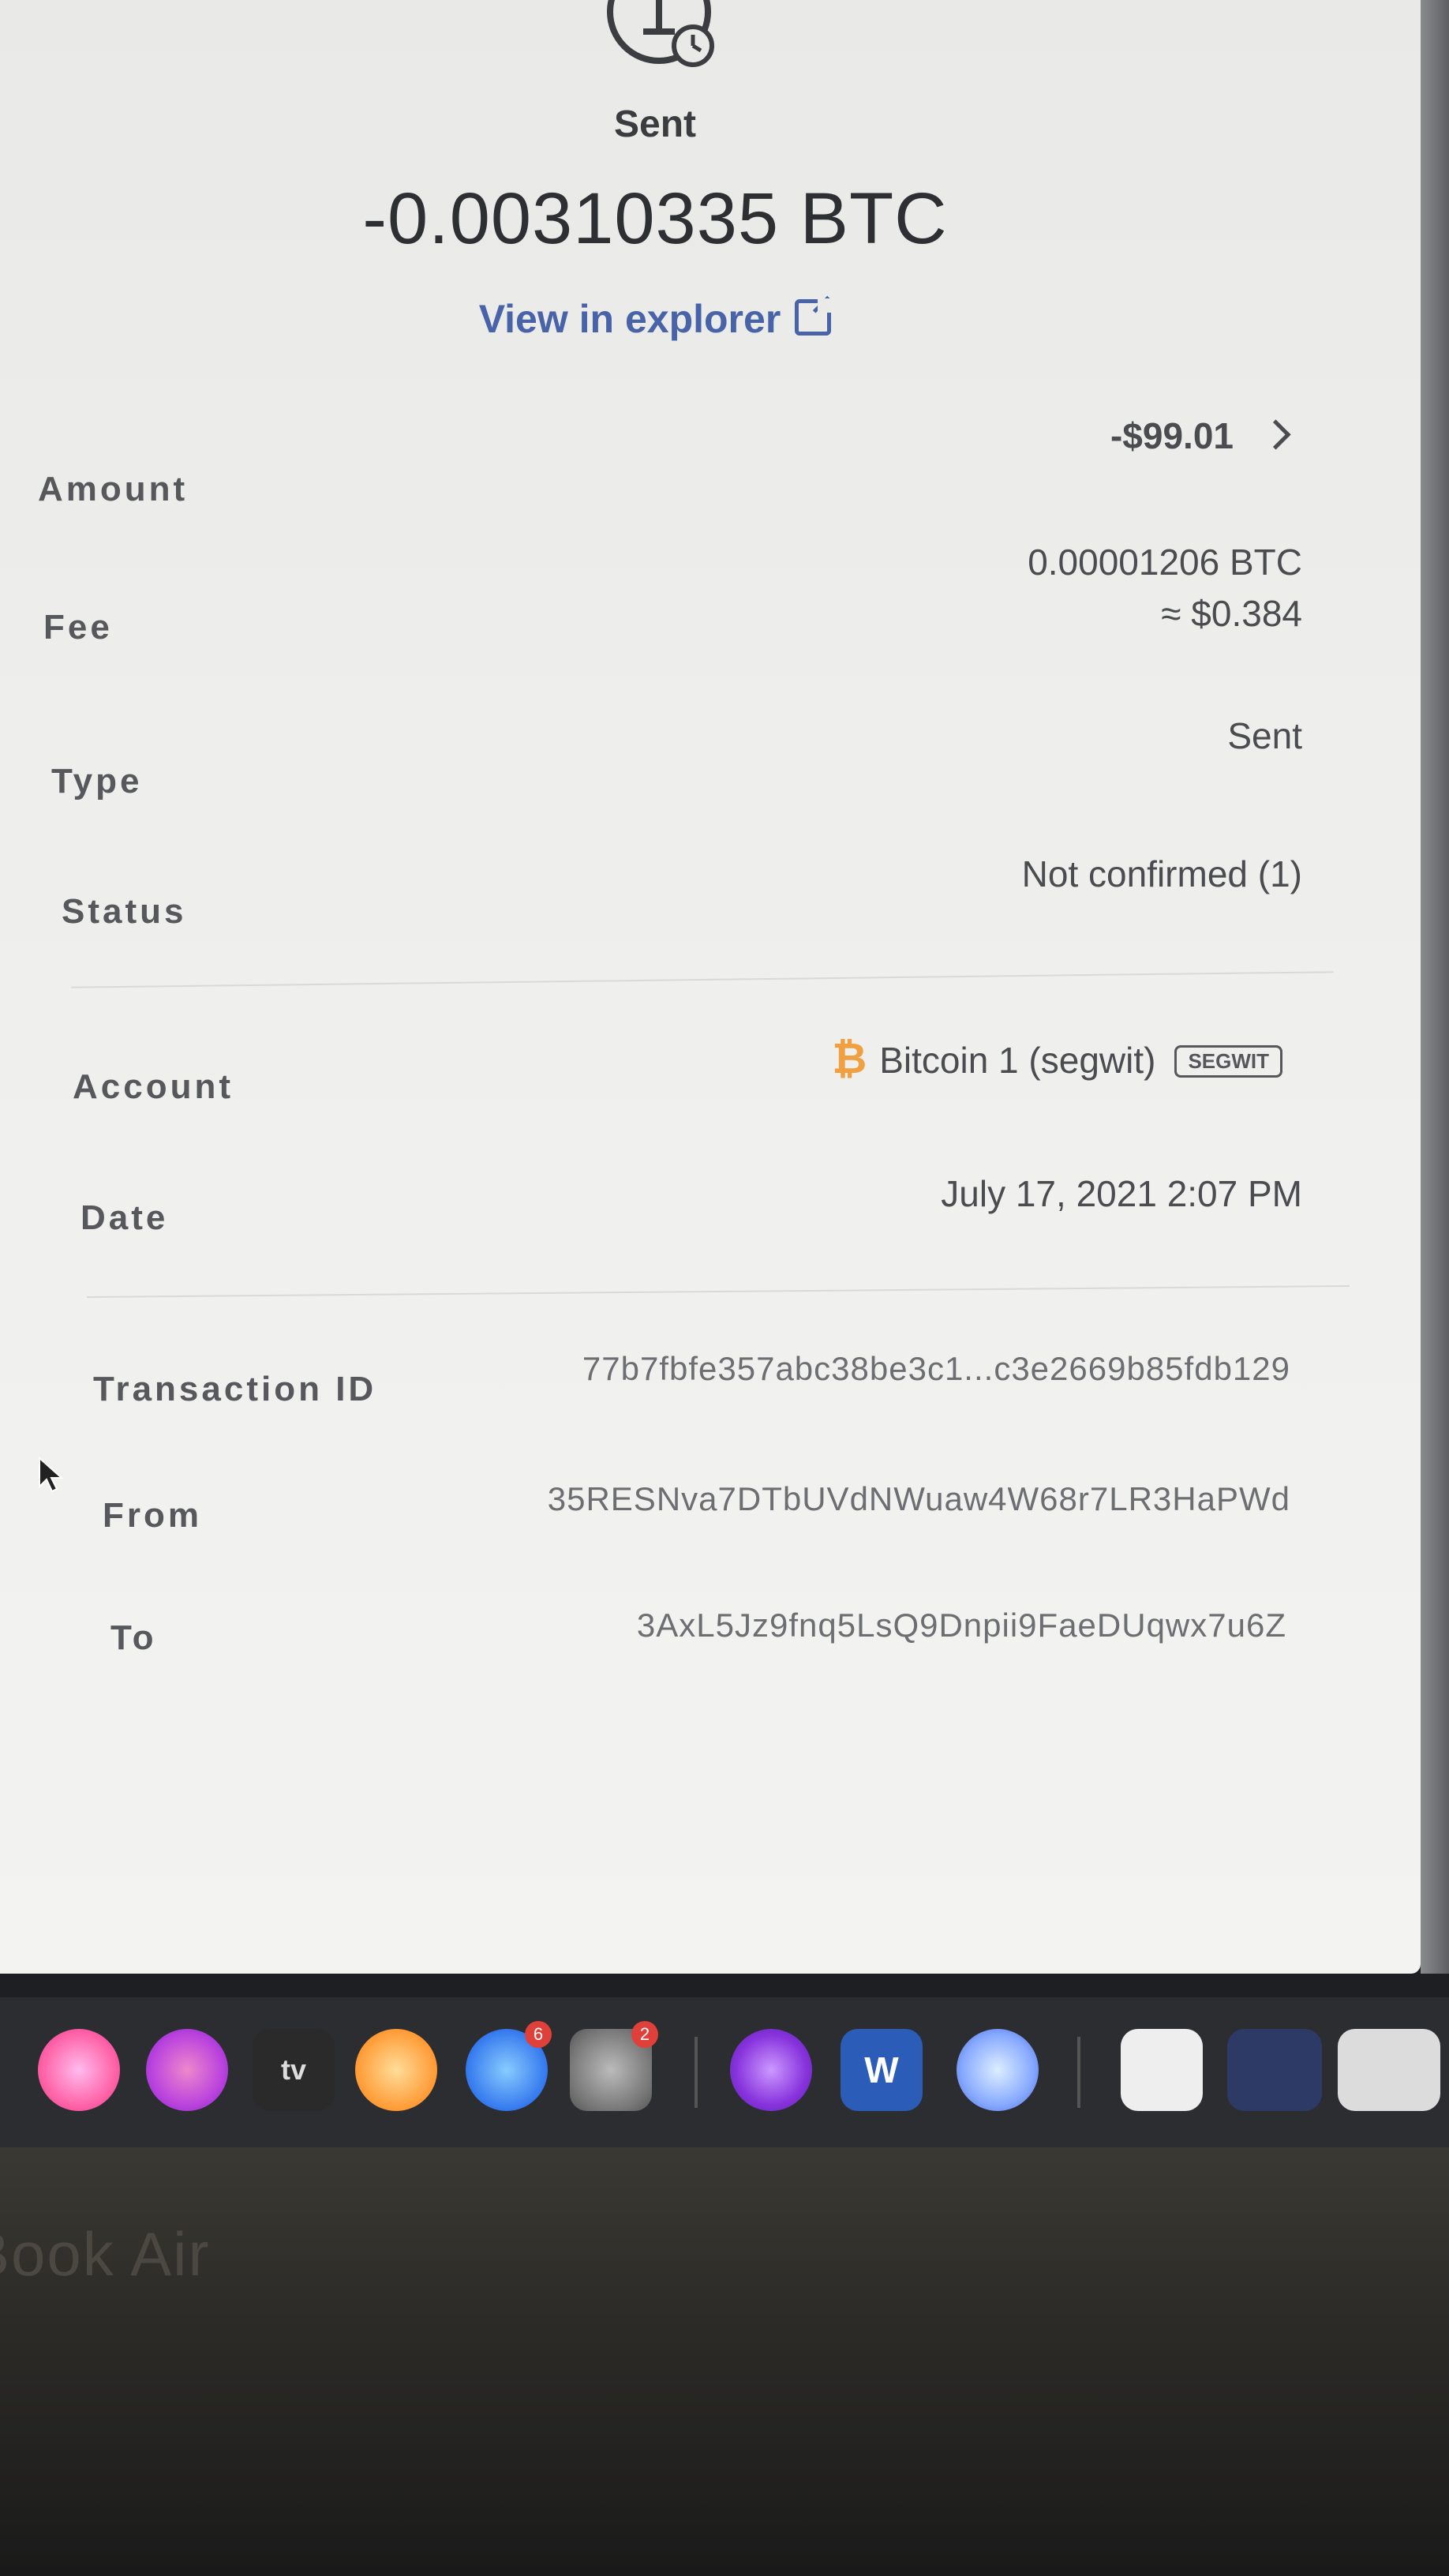 The image size is (1449, 2576). Describe the element at coordinates (654, 124) in the screenshot. I see `status-title: Sent` at that location.